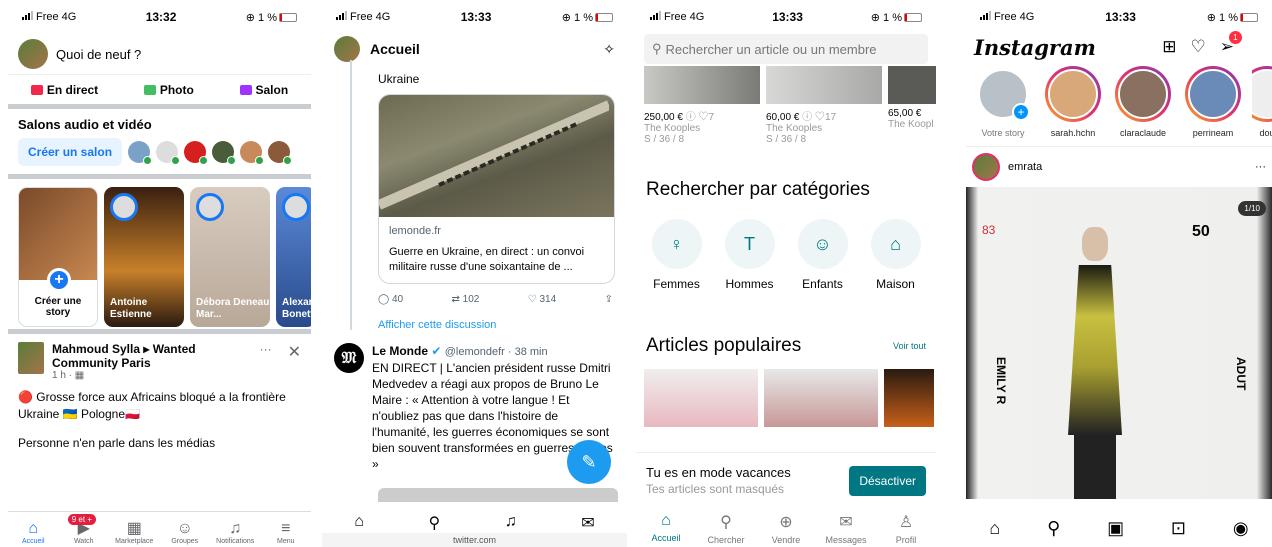 This screenshot has height=547, width=1272. What do you see at coordinates (263, 90) in the screenshot?
I see `room-button: Salon` at bounding box center [263, 90].